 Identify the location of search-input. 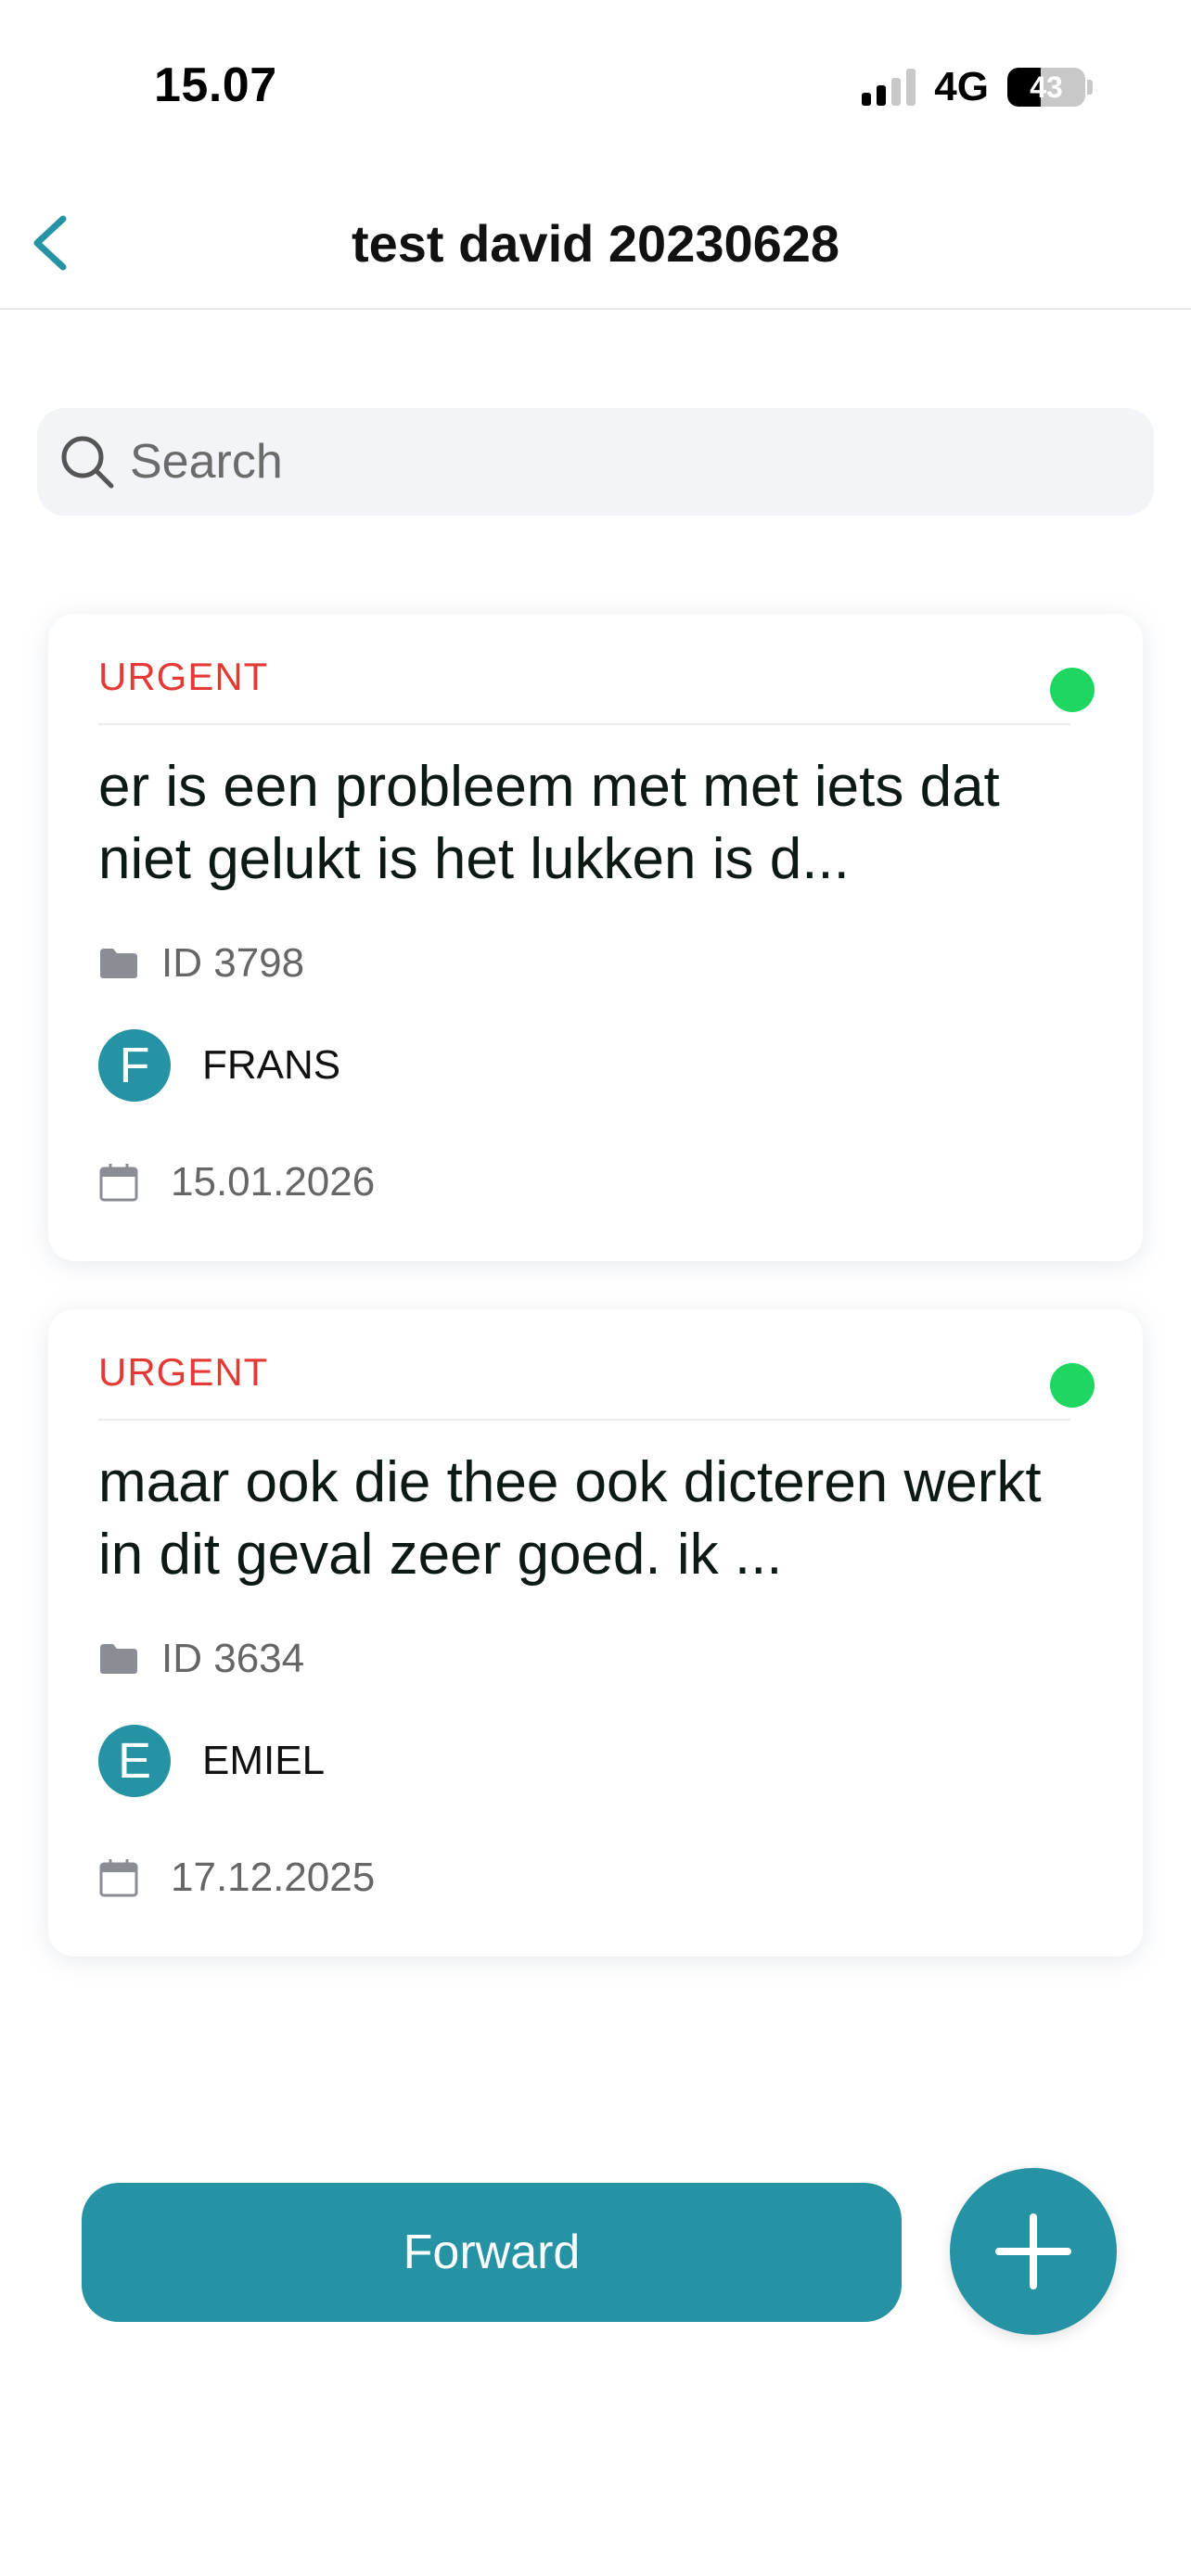
(631, 462).